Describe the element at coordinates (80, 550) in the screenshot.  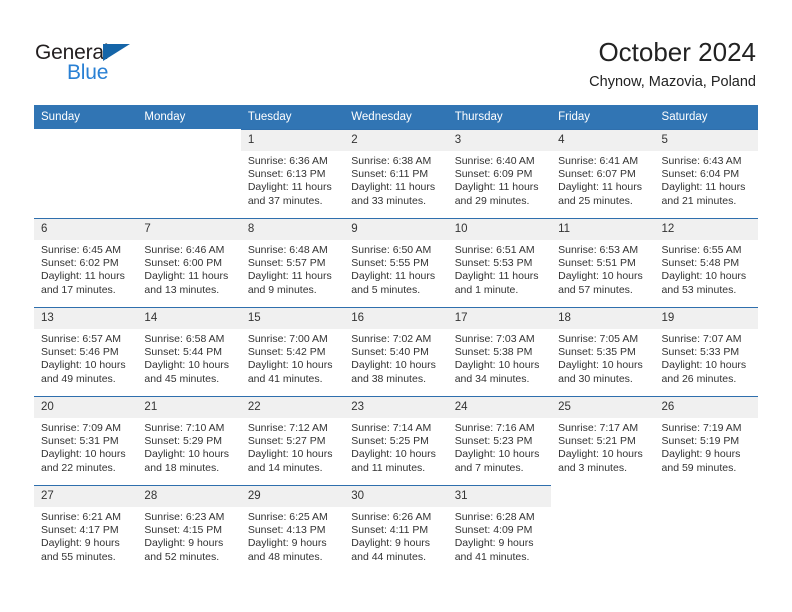
I see `daylight-text: Daylight: 9 hours and 55 minutes.` at that location.